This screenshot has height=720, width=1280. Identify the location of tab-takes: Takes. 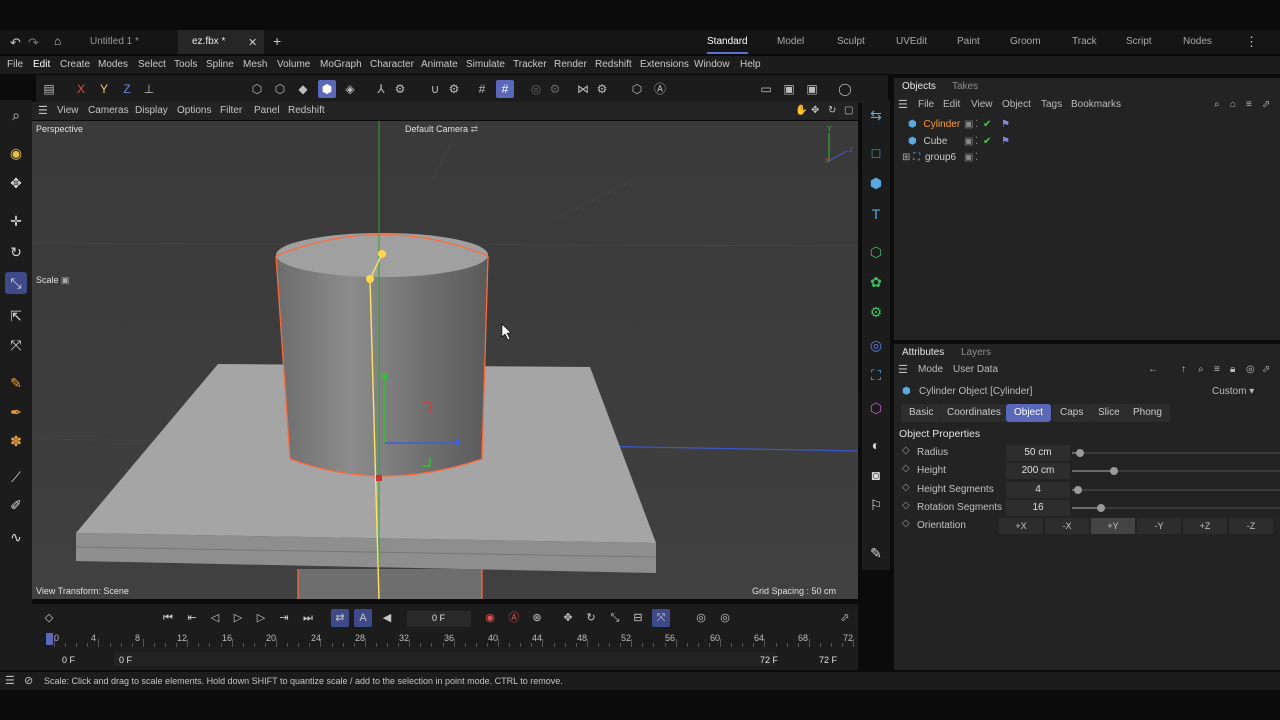
(965, 87).